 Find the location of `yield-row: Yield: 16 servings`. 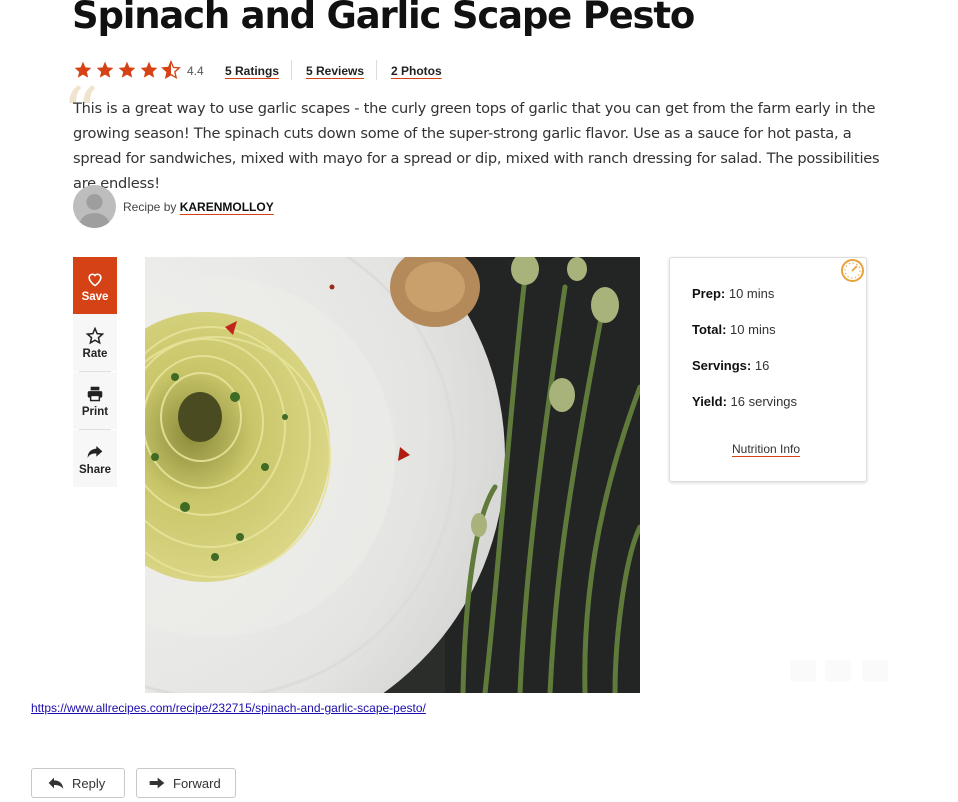

yield-row: Yield: 16 servings is located at coordinates (744, 401).